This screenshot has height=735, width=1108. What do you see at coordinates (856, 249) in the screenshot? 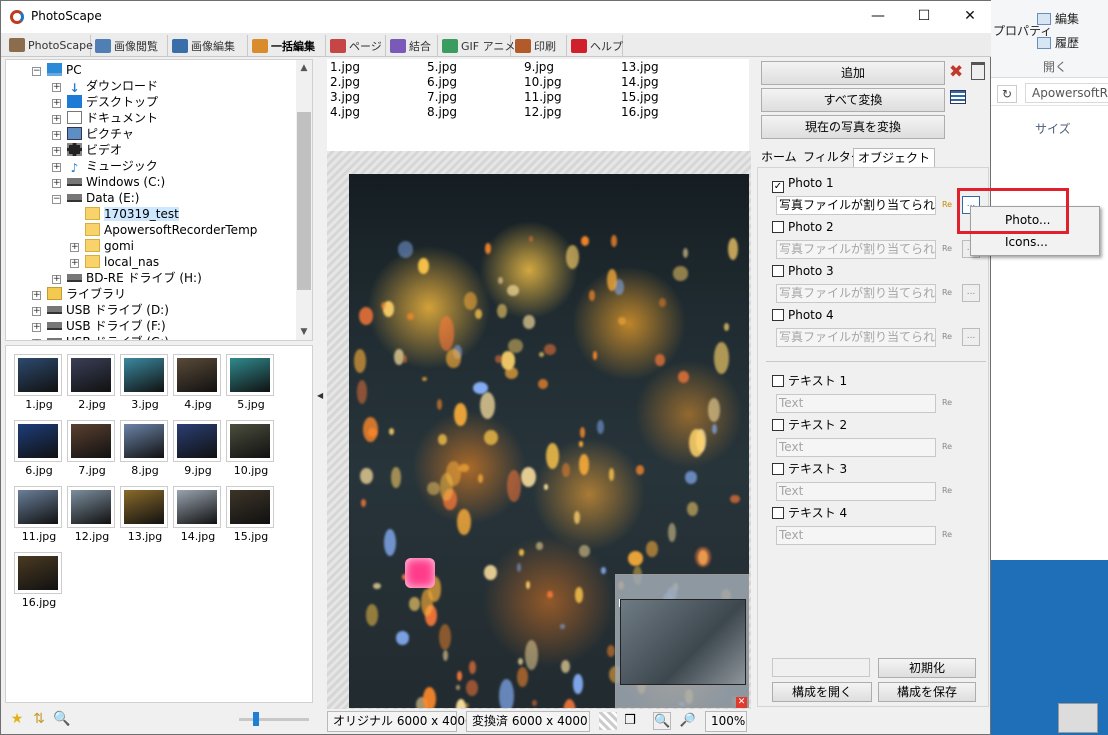
I see `photo-file-field: 写真ファイルが割り当てられていません` at bounding box center [856, 249].